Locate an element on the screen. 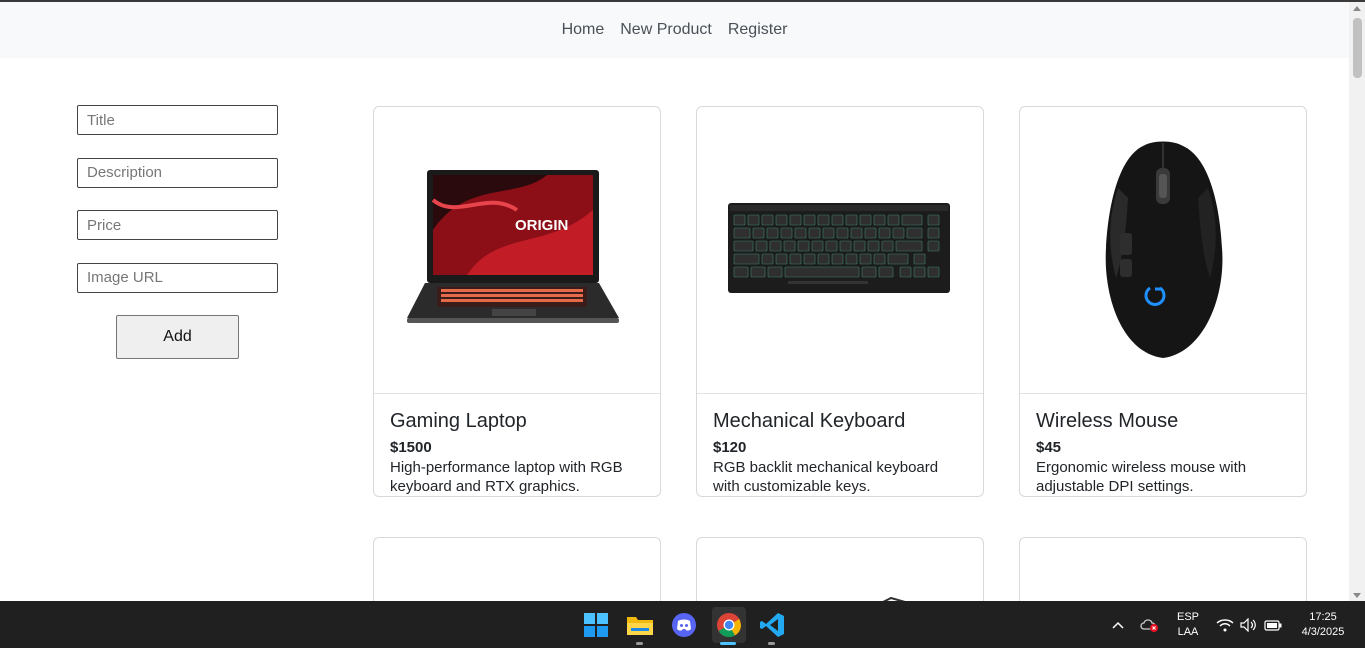 The image size is (1365, 648). navbar: Home New Product Register is located at coordinates (674, 30).